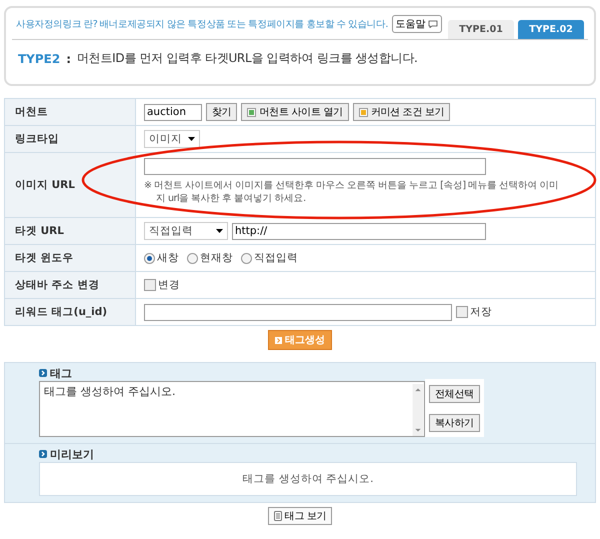 The height and width of the screenshot is (539, 600). I want to click on type-tab: TYPE.02, so click(551, 29).